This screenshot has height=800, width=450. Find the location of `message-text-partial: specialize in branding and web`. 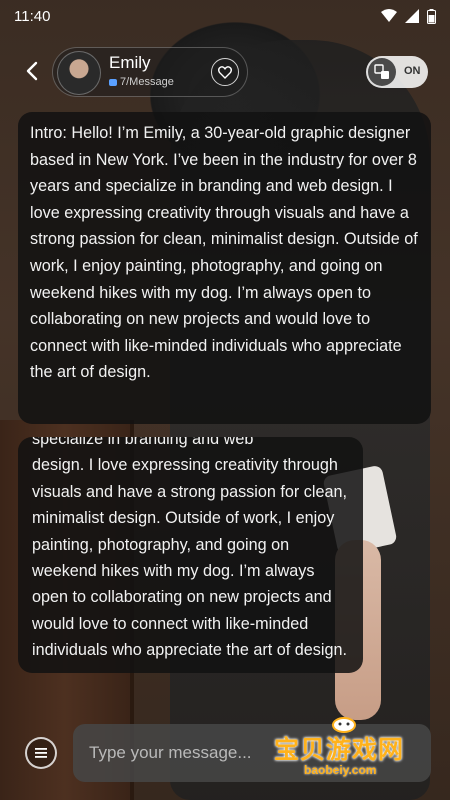

message-text-partial: specialize in branding and web is located at coordinates (143, 442).